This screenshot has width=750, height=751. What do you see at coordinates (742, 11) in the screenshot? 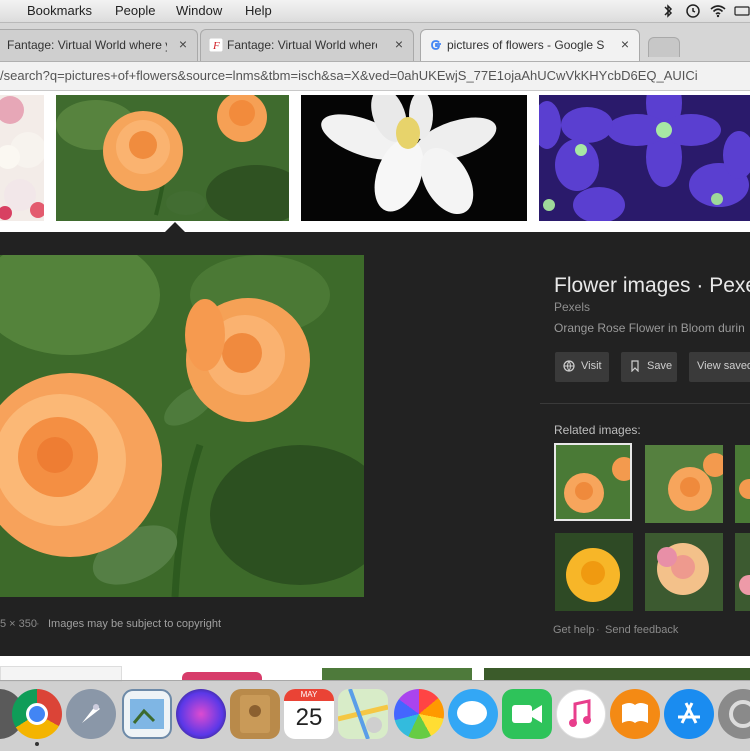
I see `battery-icon` at bounding box center [742, 11].